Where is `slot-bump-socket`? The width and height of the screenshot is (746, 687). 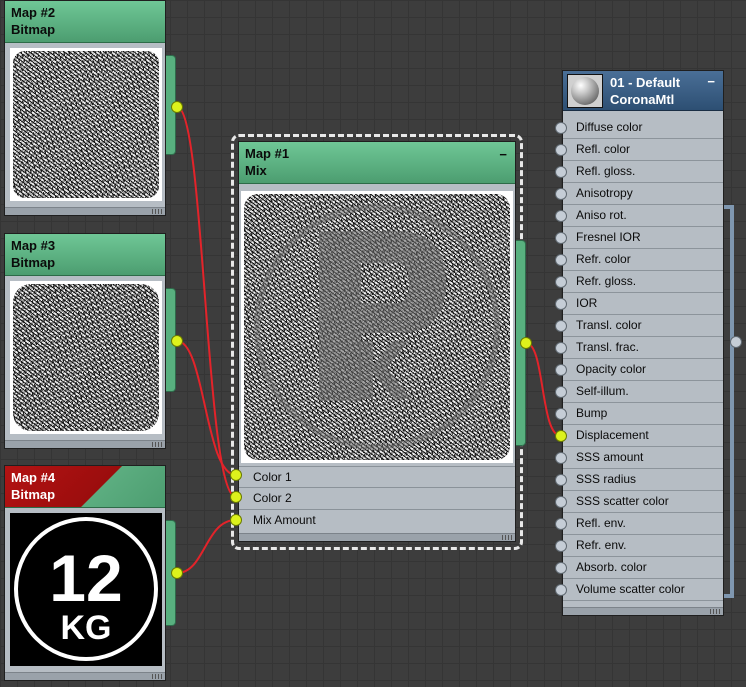 slot-bump-socket is located at coordinates (561, 414).